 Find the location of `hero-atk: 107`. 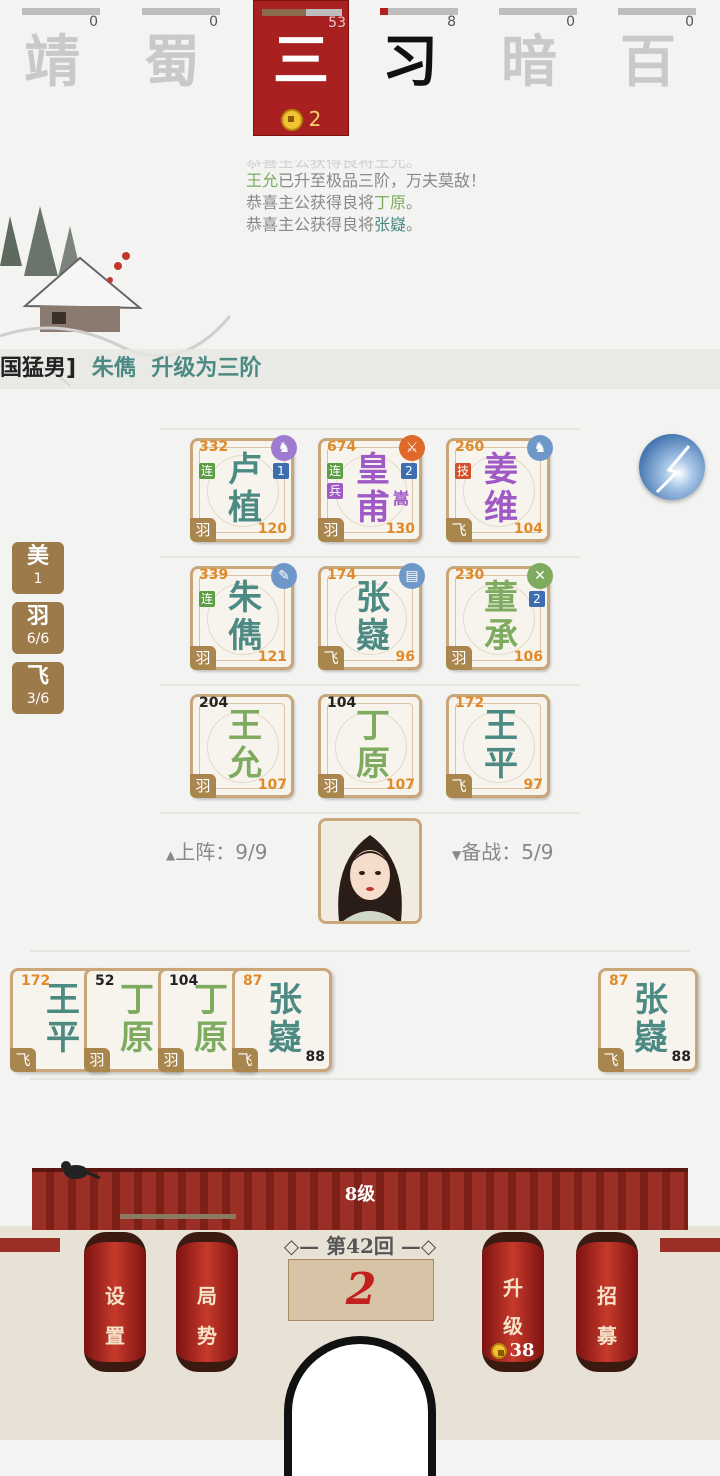

hero-atk: 107 is located at coordinates (272, 785).